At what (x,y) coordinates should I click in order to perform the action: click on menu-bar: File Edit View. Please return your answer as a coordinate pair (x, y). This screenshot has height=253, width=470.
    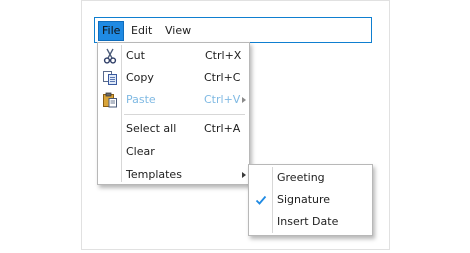
    Looking at the image, I should click on (233, 30).